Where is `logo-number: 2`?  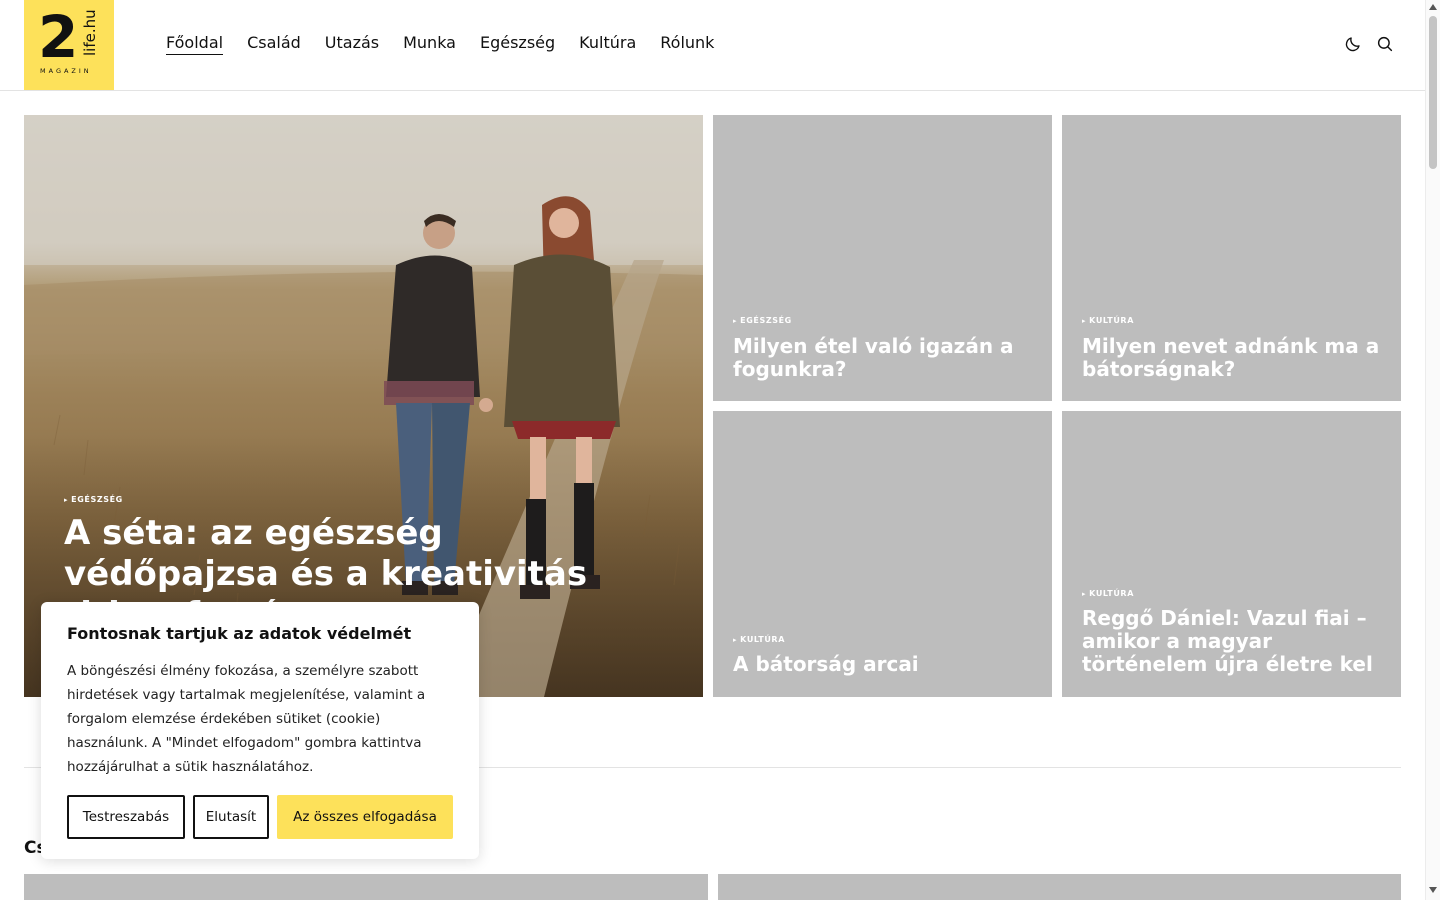 logo-number: 2 is located at coordinates (58, 37).